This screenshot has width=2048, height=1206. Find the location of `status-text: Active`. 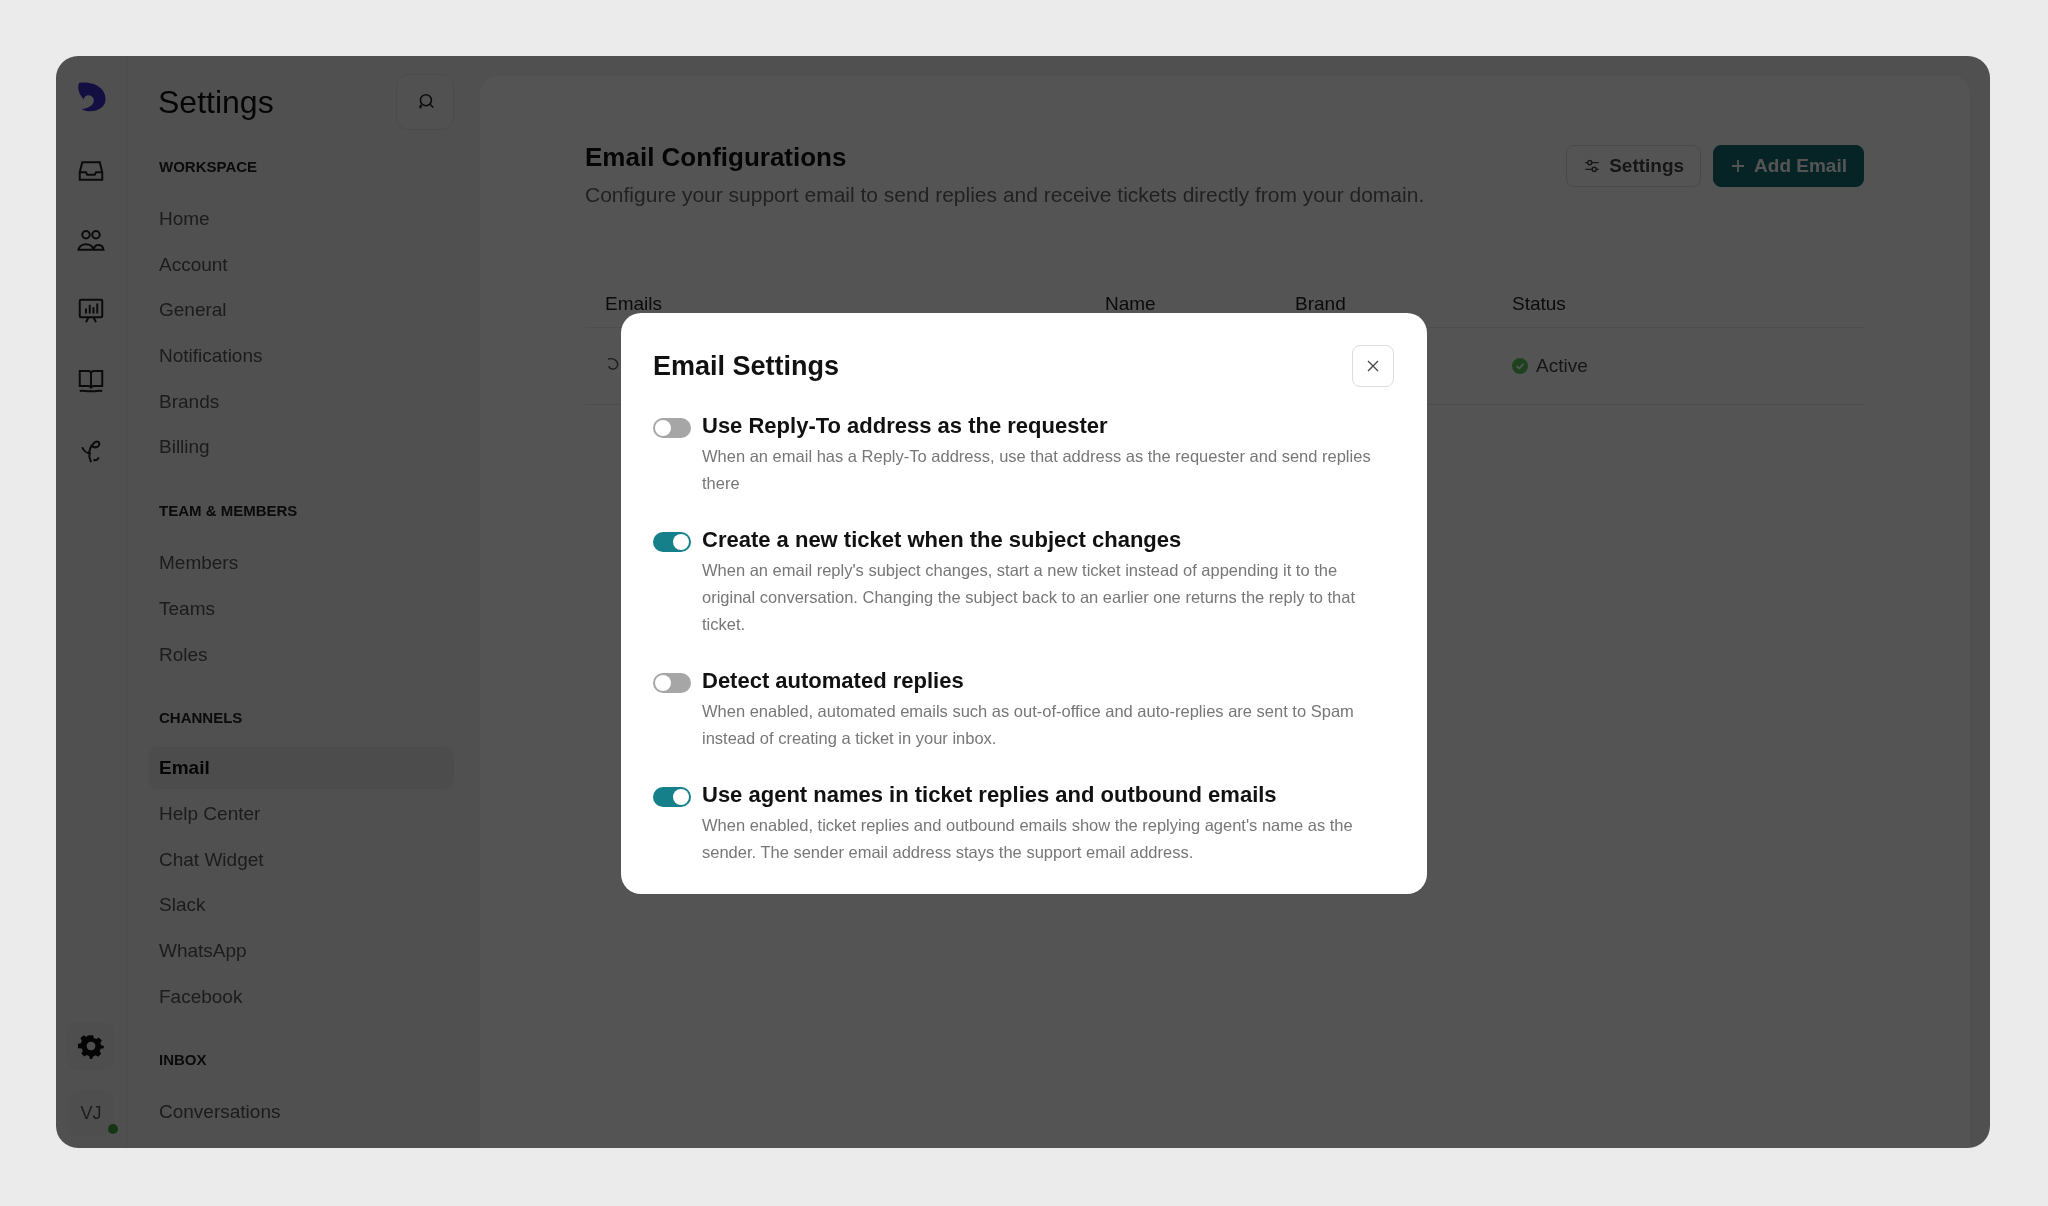

status-text: Active is located at coordinates (1562, 366).